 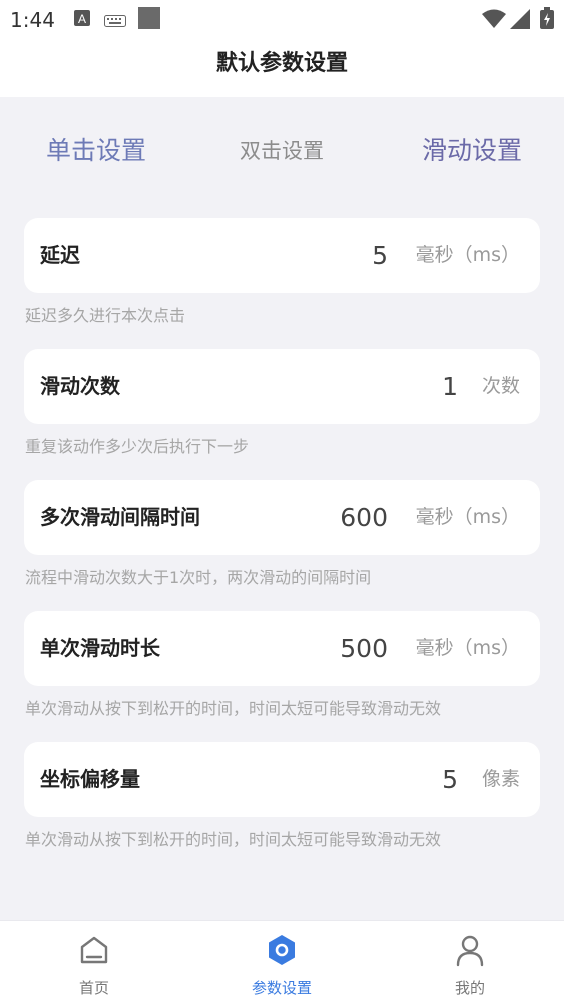 I want to click on page-title: 默认参数设置, so click(x=281, y=63).